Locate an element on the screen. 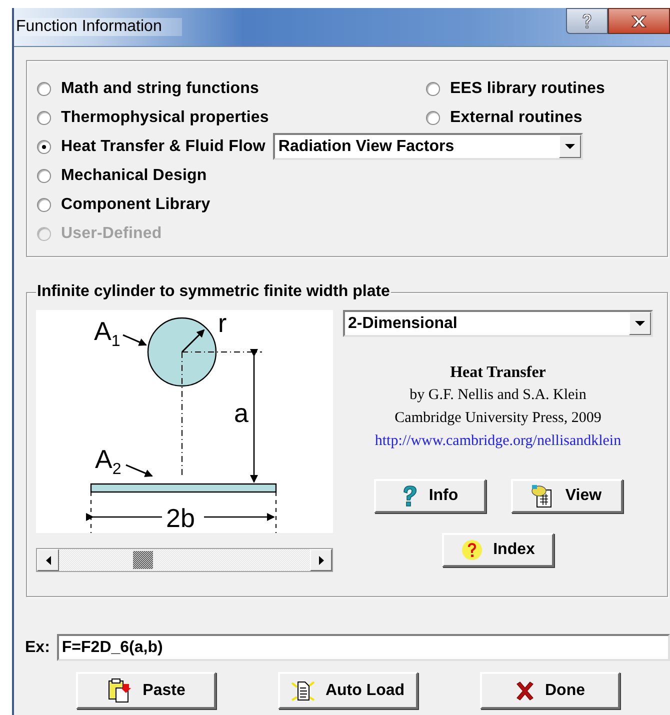 The image size is (670, 715). book-authors: by G.F. Nellis and S.A. Klein is located at coordinates (498, 395).